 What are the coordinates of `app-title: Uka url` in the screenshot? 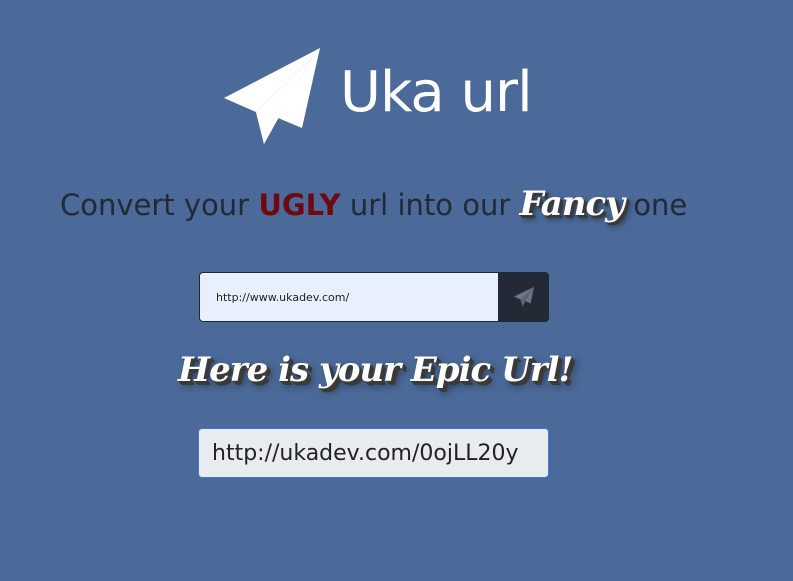 It's located at (436, 92).